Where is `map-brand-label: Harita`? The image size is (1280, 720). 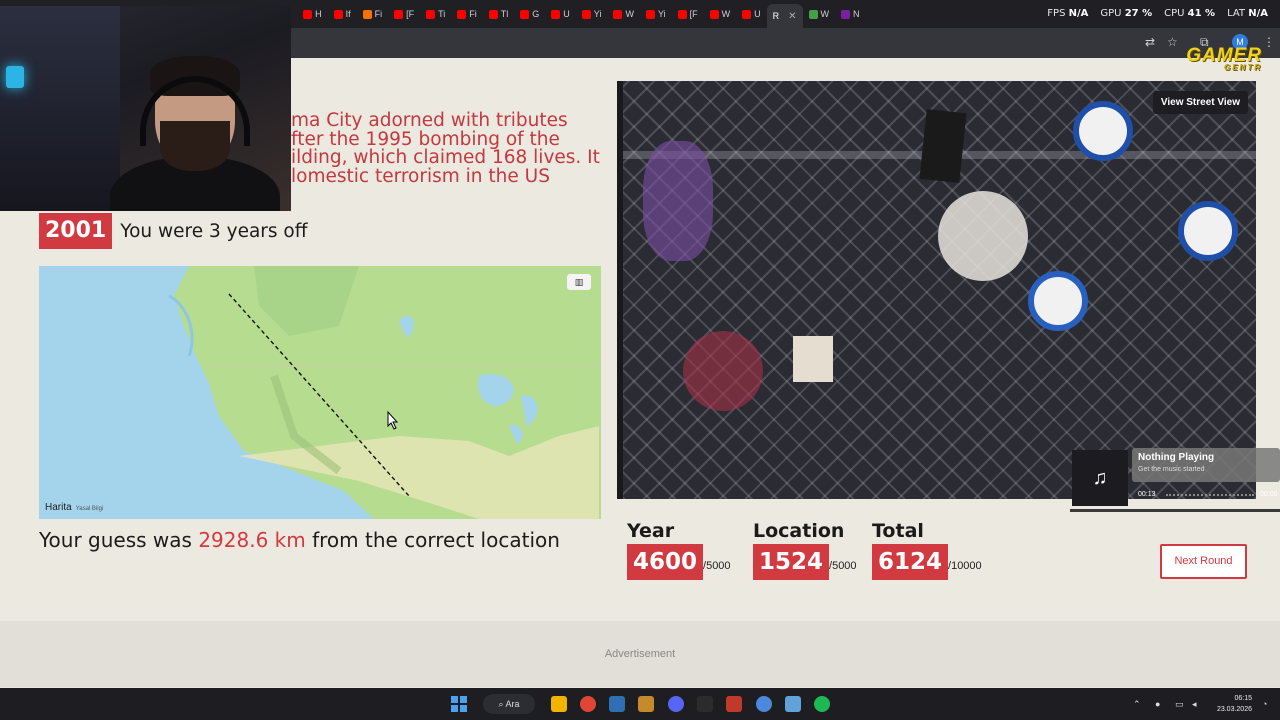 map-brand-label: Harita is located at coordinates (58, 507).